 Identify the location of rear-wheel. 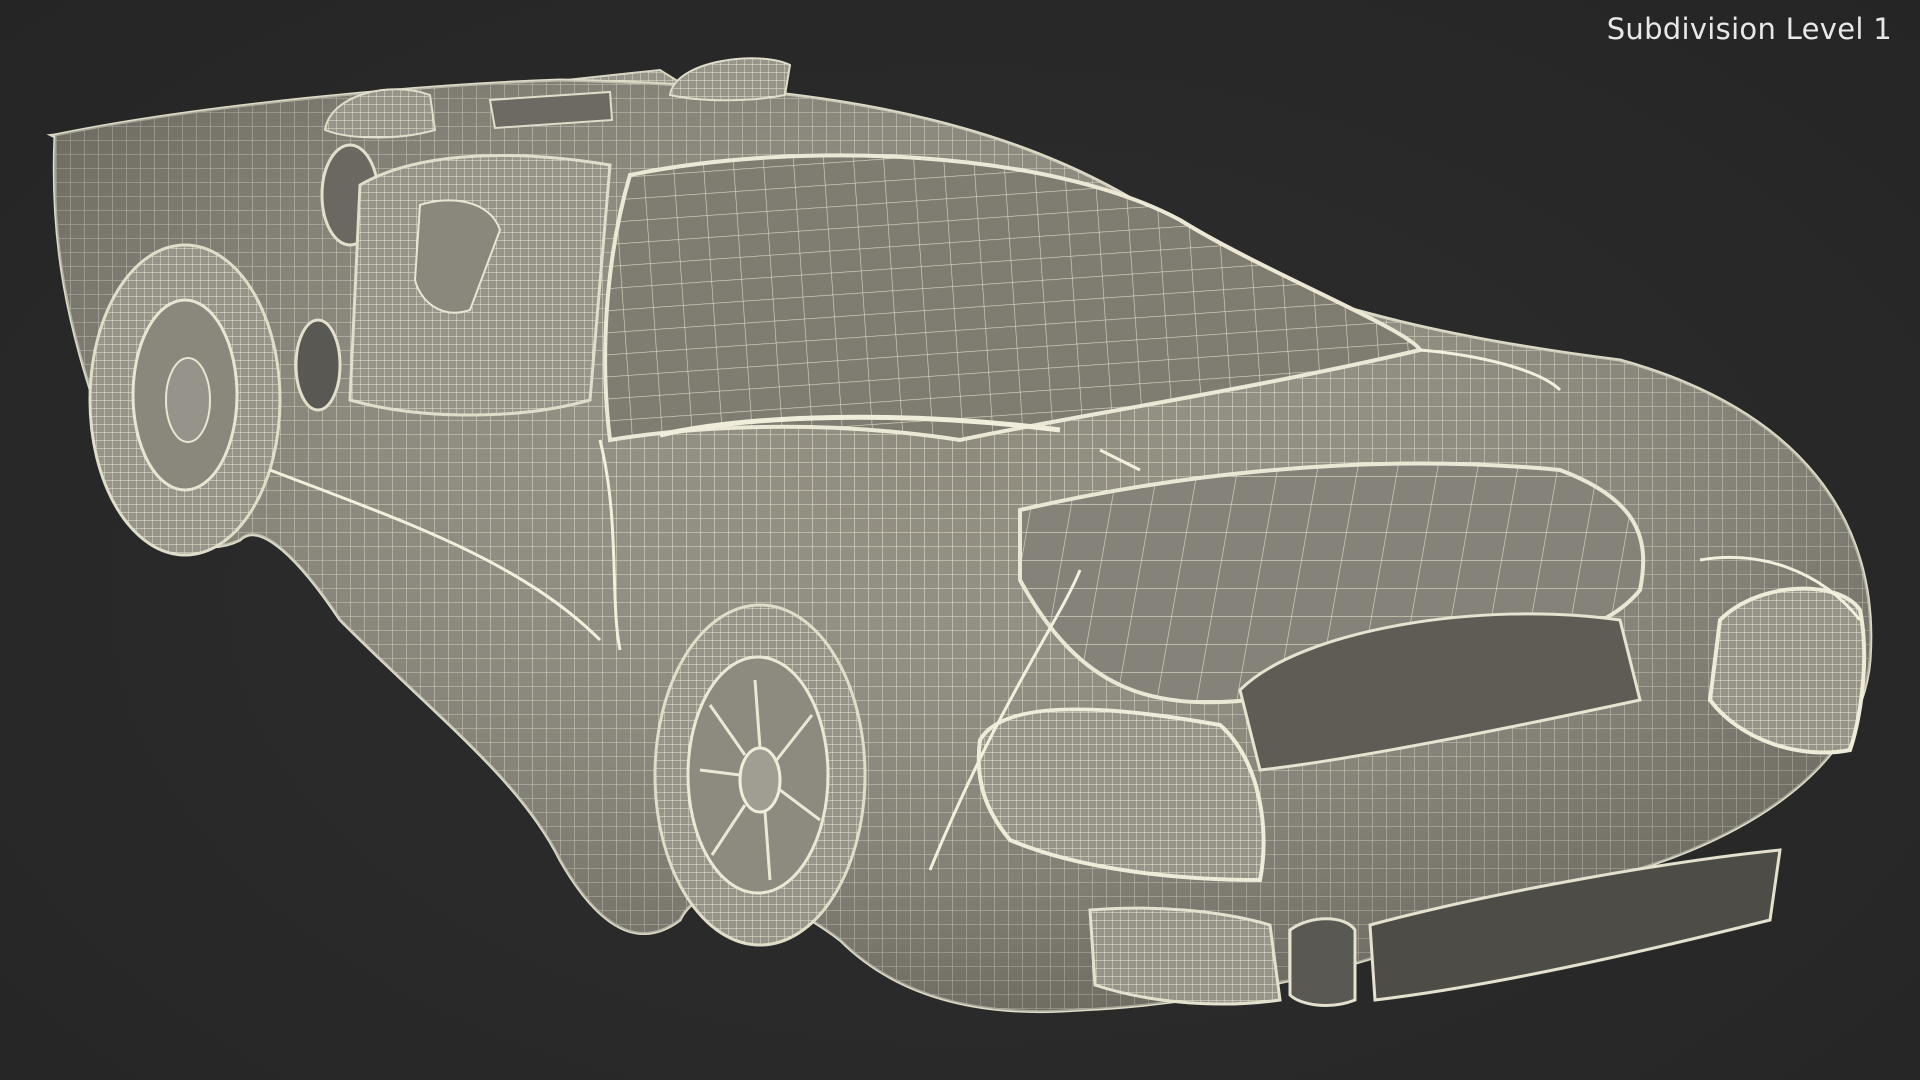
(185, 400).